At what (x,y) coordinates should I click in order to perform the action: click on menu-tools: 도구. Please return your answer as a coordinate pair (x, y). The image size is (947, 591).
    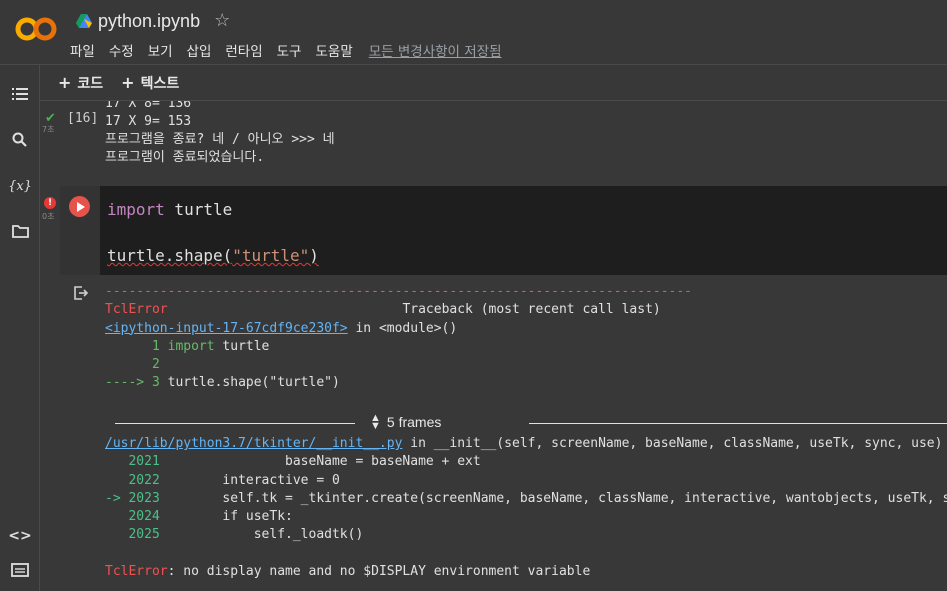
    Looking at the image, I should click on (289, 50).